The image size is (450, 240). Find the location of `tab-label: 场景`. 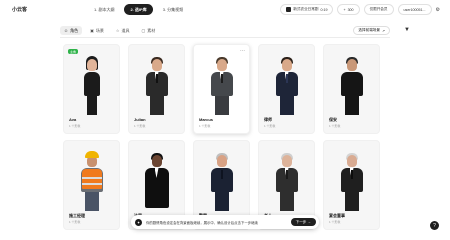

tab-label: 场景 is located at coordinates (99, 30).